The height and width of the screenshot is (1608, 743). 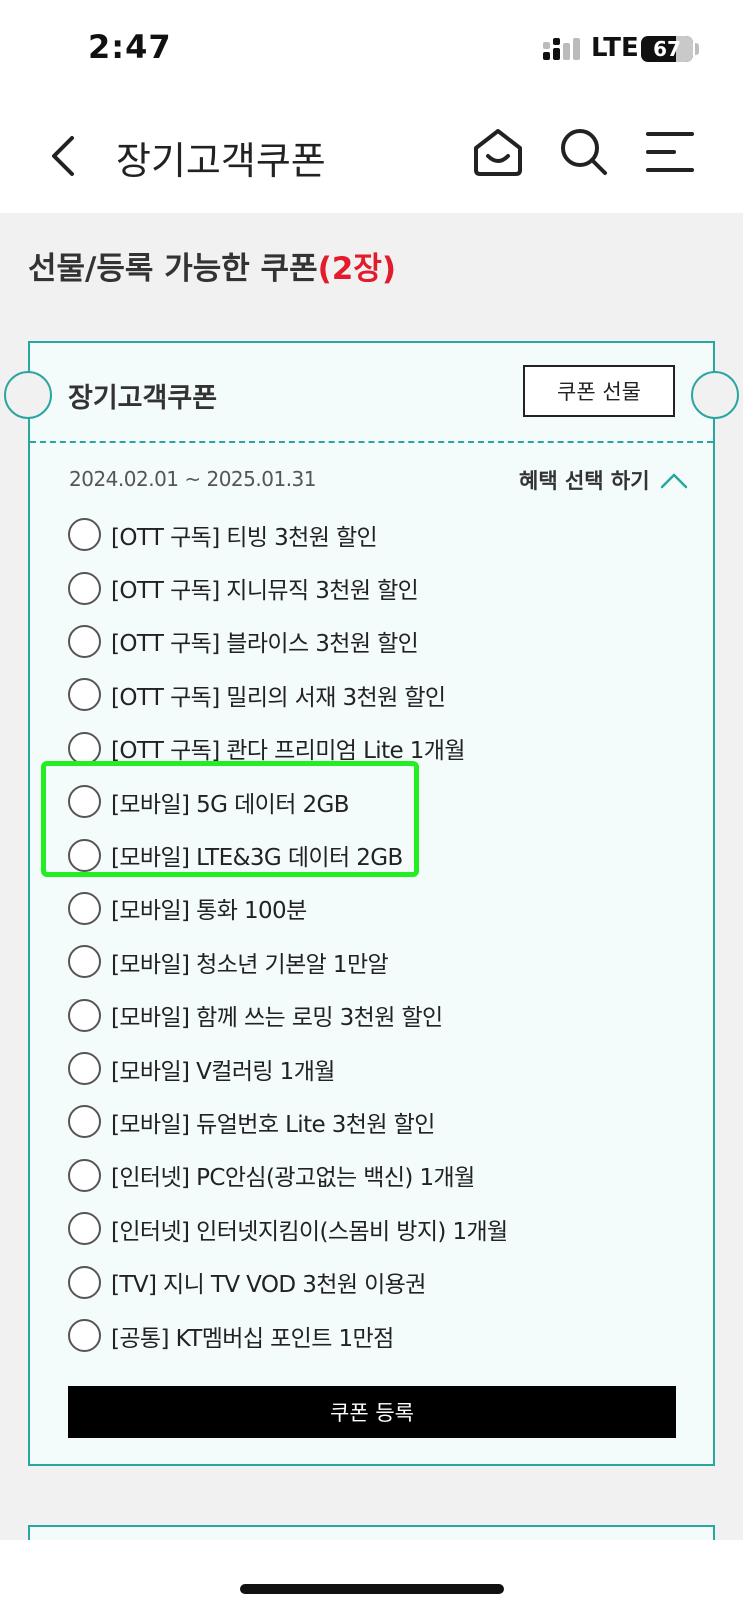 I want to click on ticket-notch-right, so click(x=715, y=395).